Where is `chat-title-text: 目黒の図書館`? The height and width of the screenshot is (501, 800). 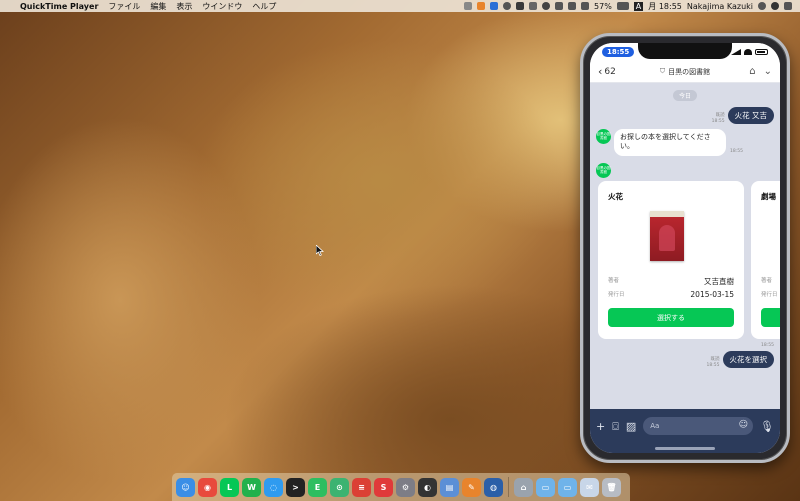 chat-title-text: 目黒の図書館 is located at coordinates (689, 71).